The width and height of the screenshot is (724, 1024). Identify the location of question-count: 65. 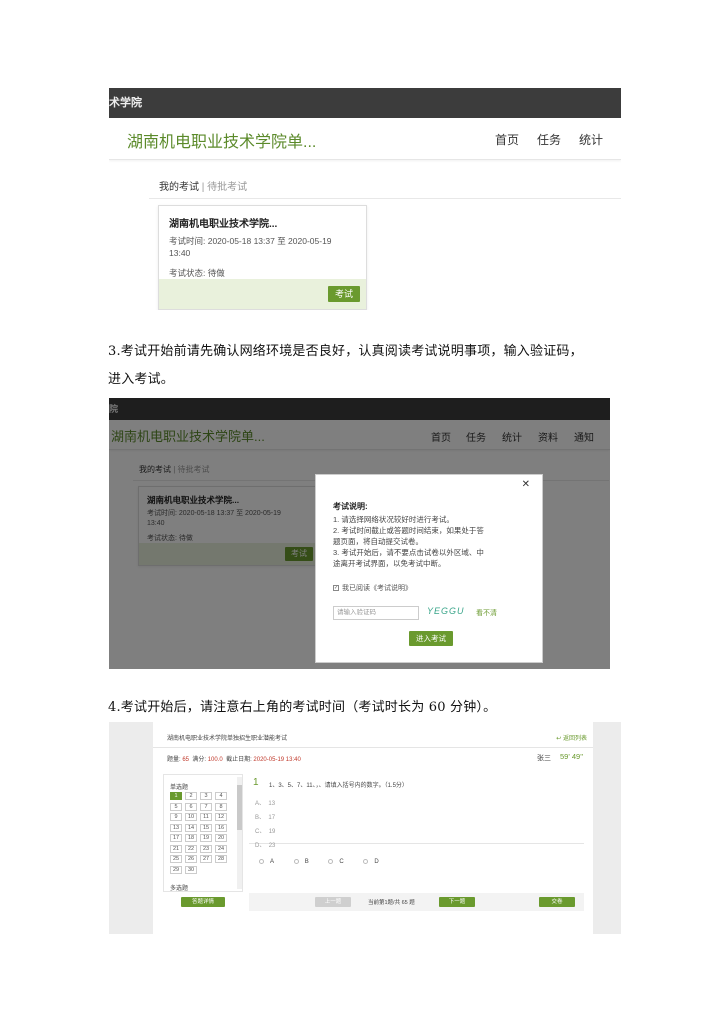
(186, 760).